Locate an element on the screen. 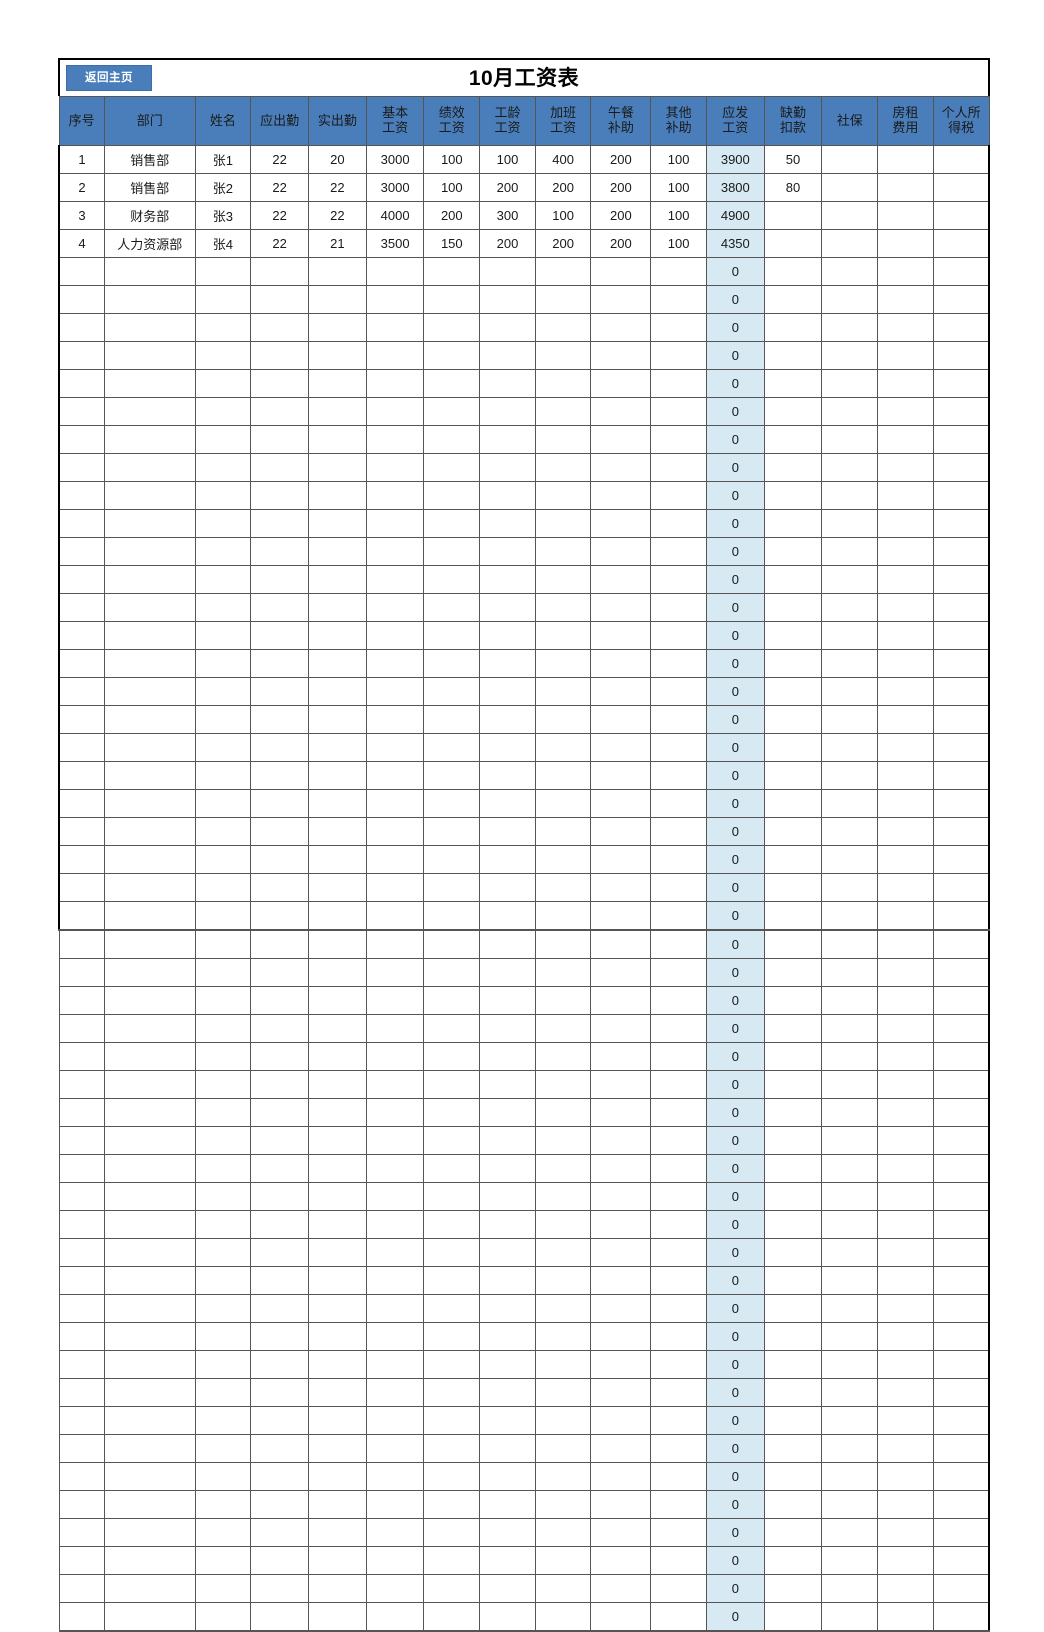 Image resolution: width=1044 pixels, height=1632 pixels. cell-other: 100 is located at coordinates (678, 159).